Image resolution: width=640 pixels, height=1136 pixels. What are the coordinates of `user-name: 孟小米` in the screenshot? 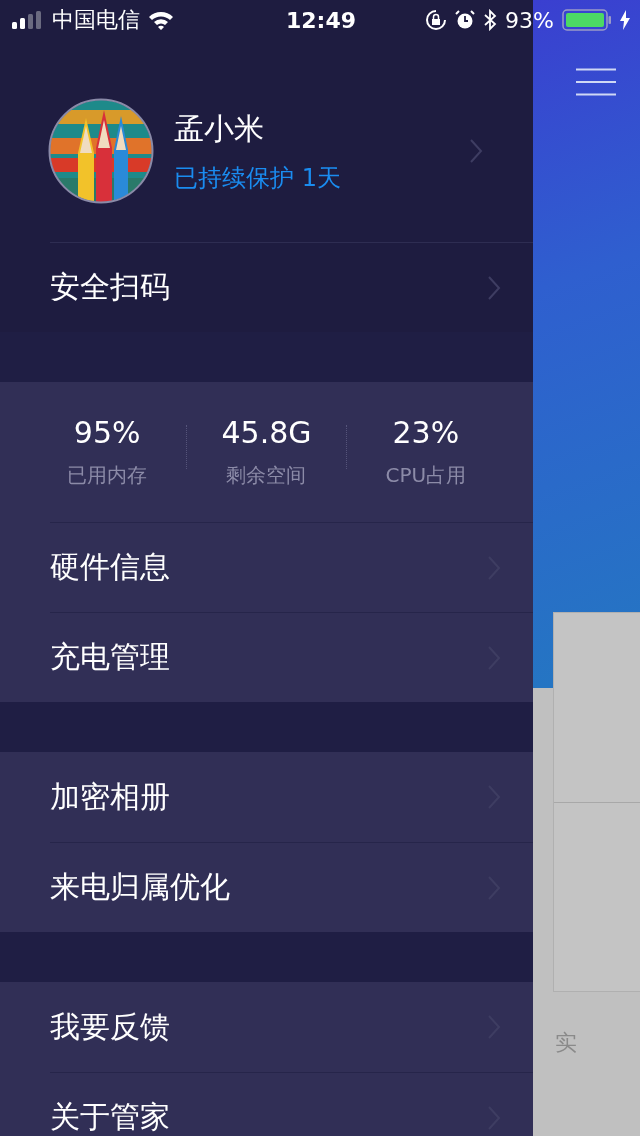 It's located at (219, 128).